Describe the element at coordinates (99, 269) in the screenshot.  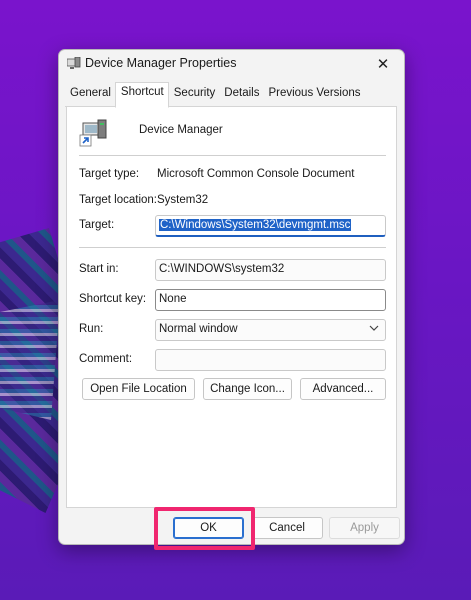
I see `start-in-label: Start in:` at that location.